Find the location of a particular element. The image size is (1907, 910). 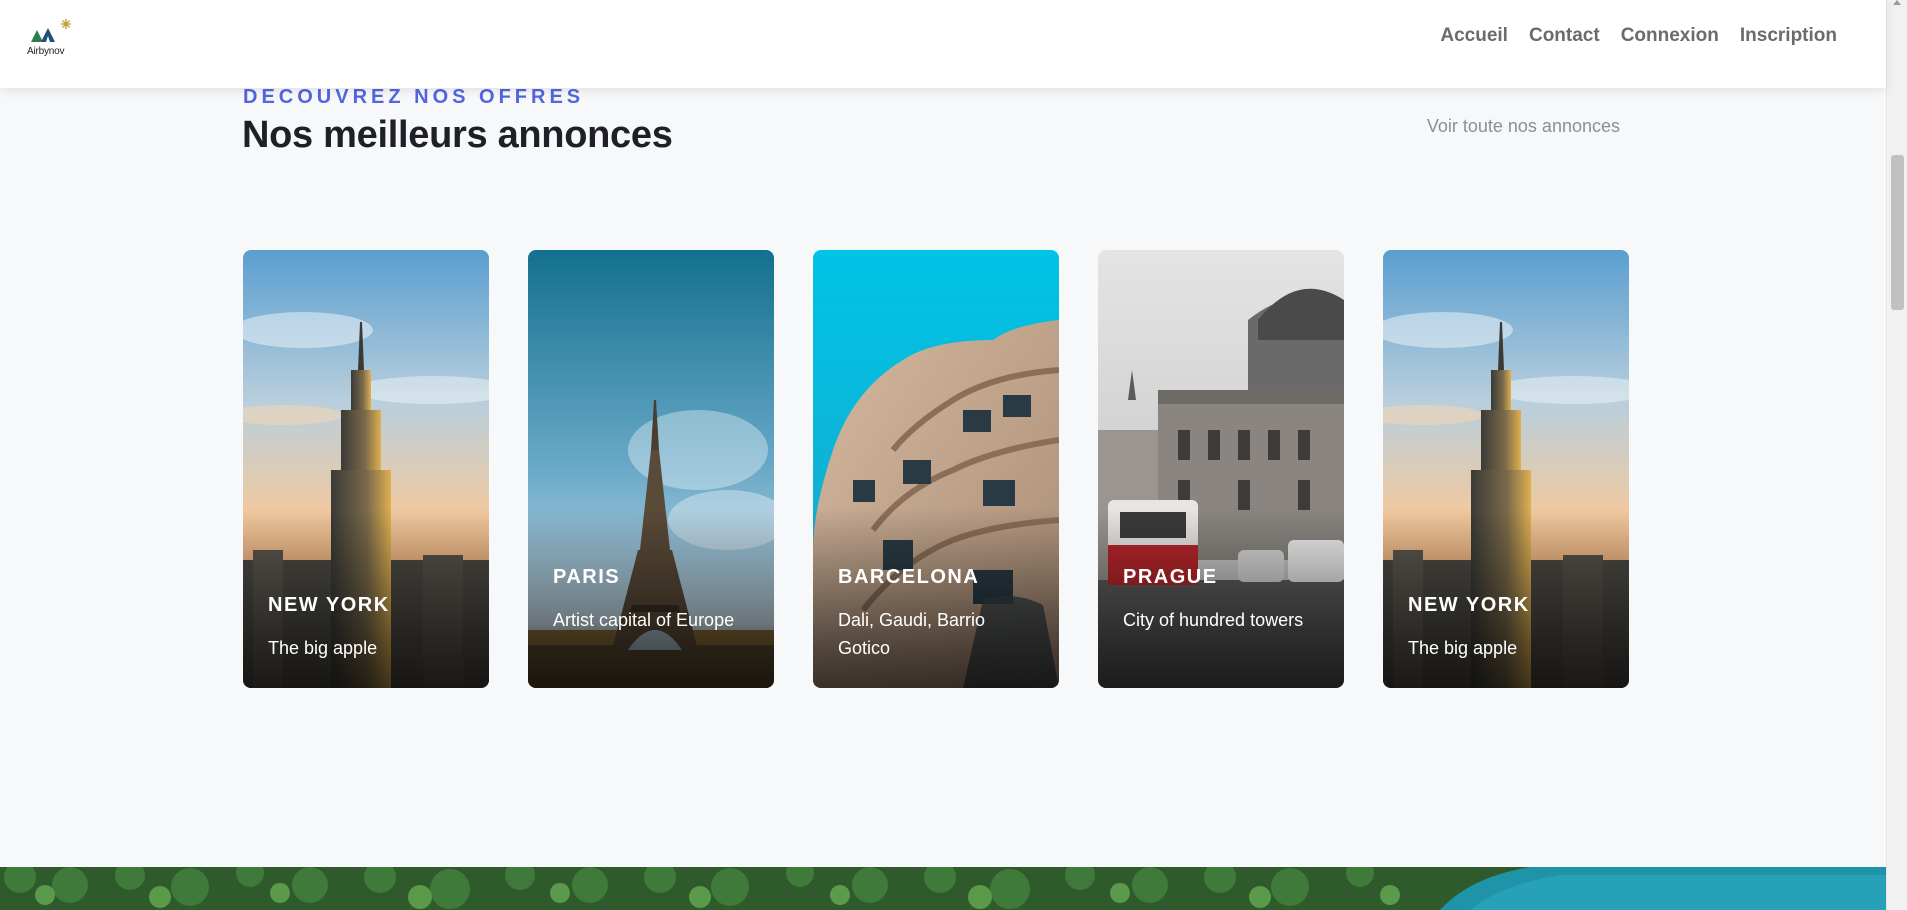

page-scrollbar is located at coordinates (1896, 455).